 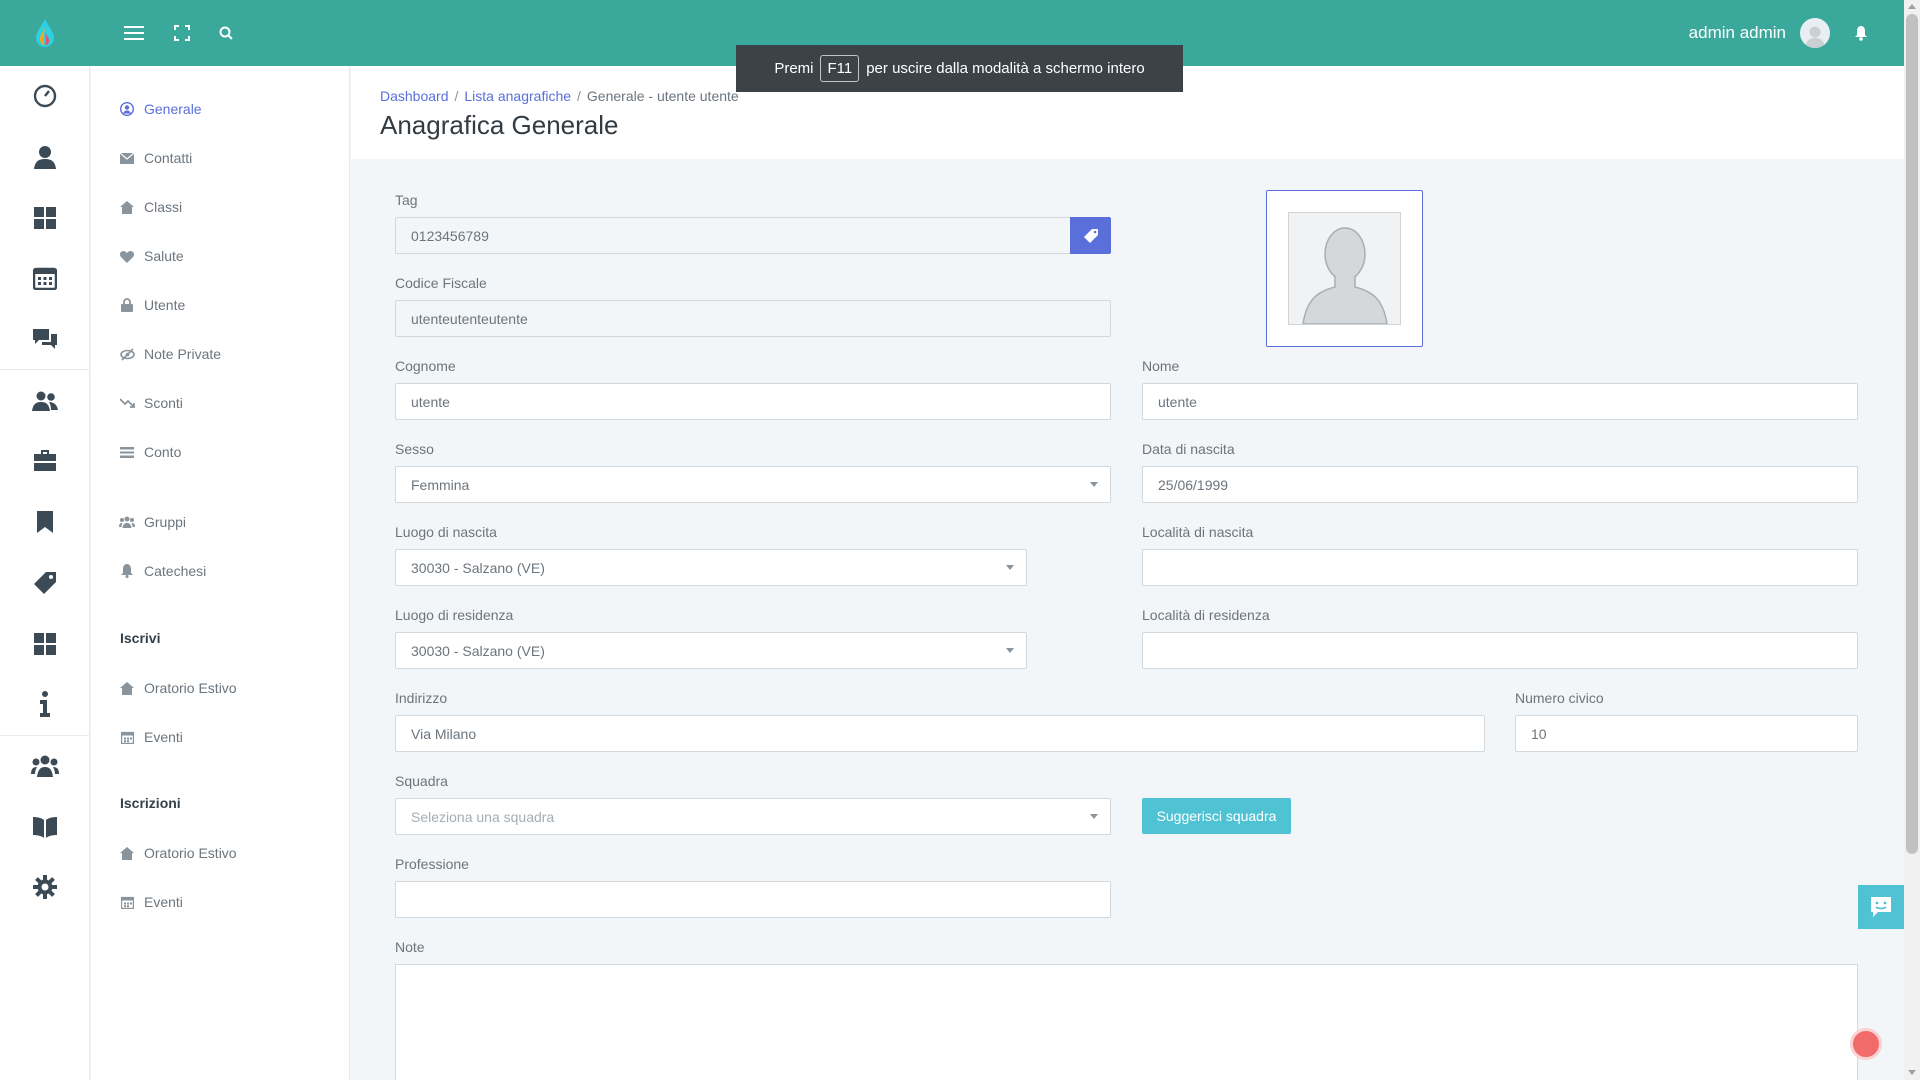 I want to click on scroll-up-arrow, so click(x=1912, y=6).